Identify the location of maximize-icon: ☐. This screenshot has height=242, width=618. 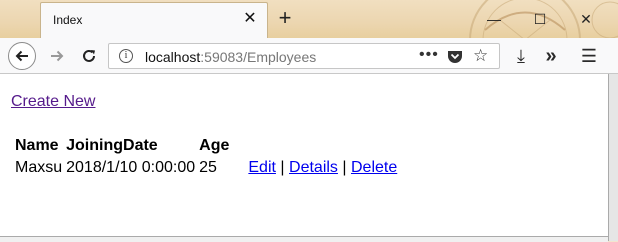
(540, 19).